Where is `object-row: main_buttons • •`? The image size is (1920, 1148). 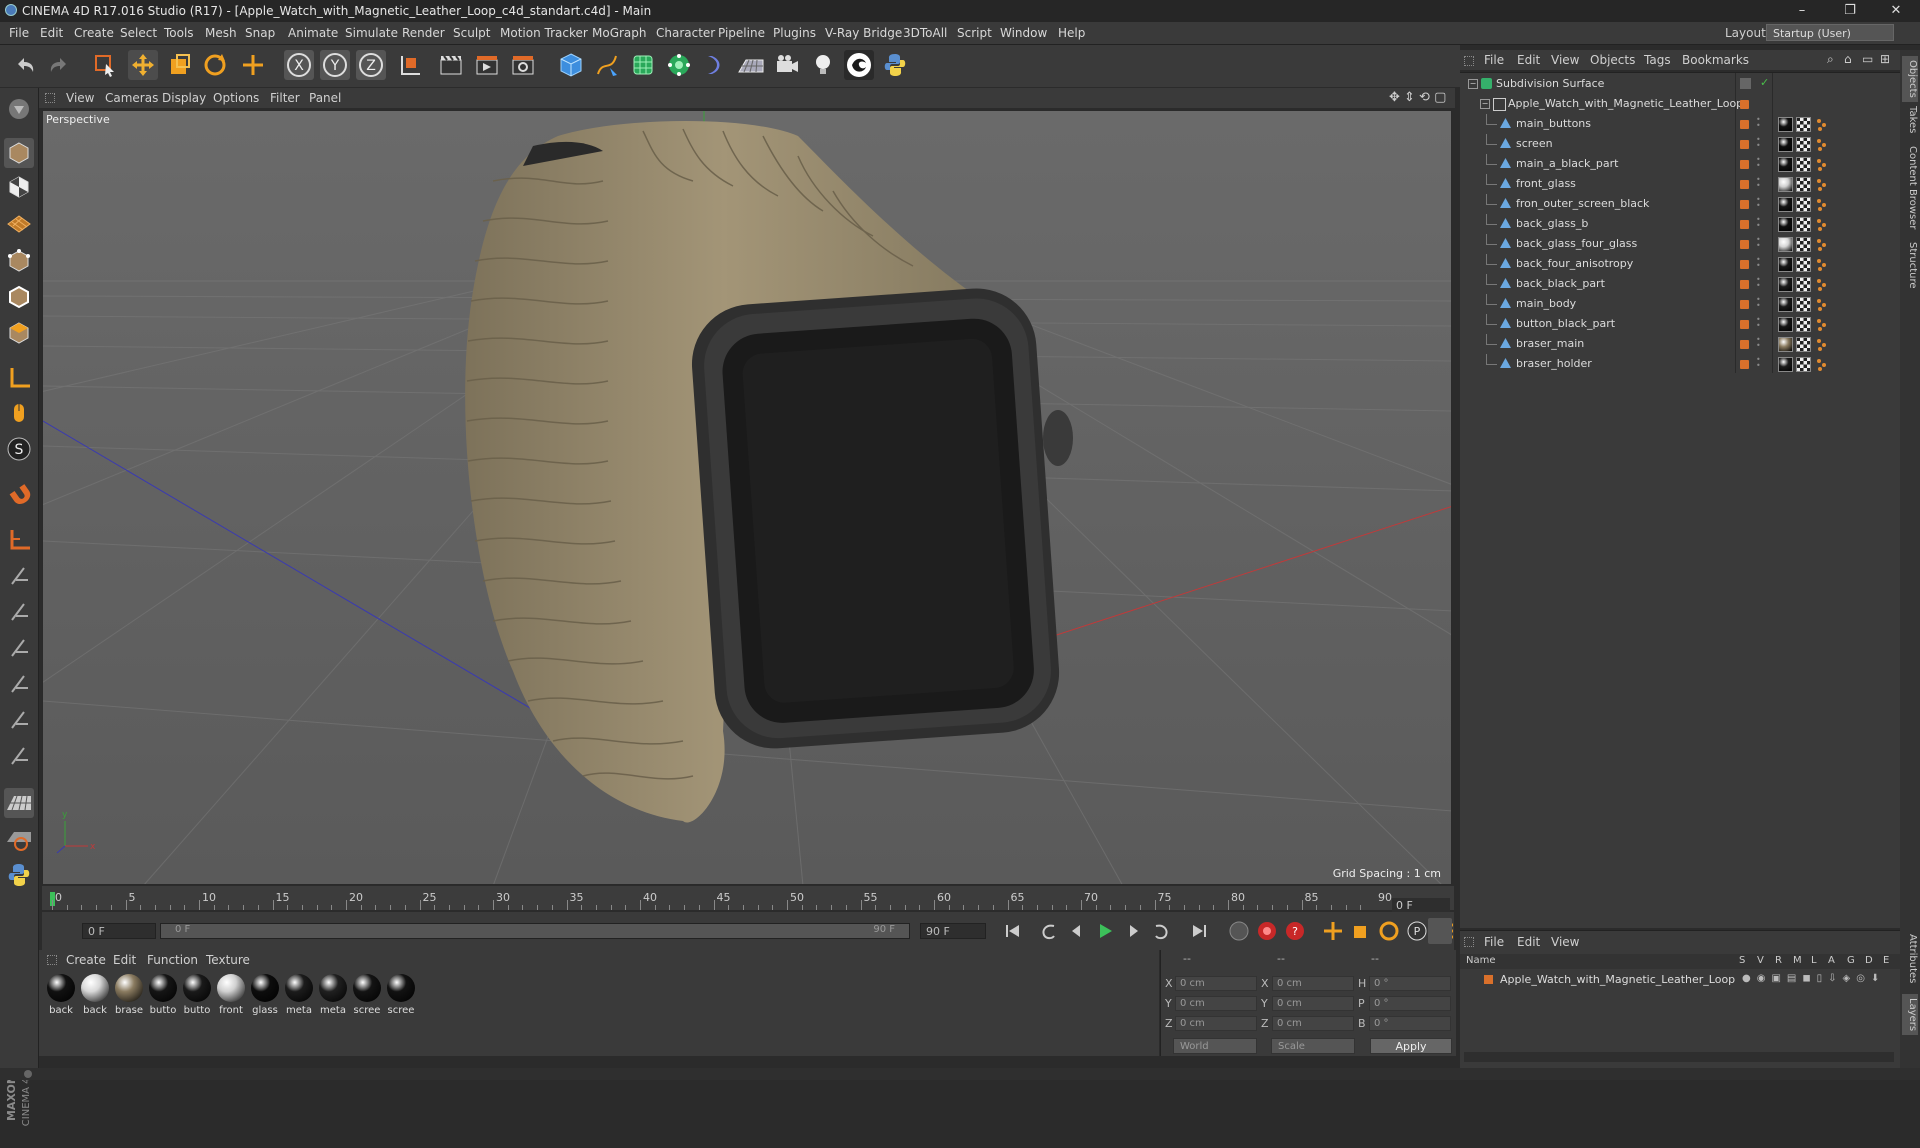
object-row: main_buttons • • is located at coordinates (1680, 124).